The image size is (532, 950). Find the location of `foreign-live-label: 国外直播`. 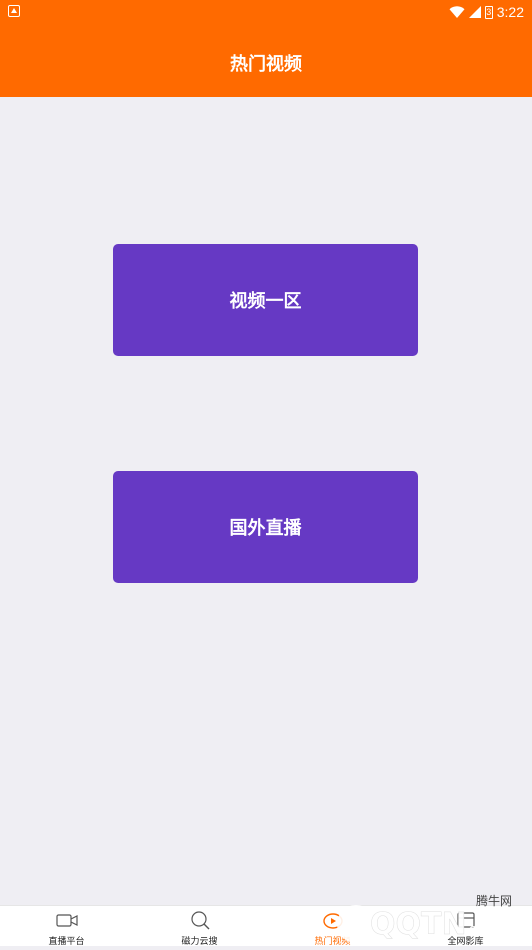

foreign-live-label: 国外直播 is located at coordinates (265, 528).